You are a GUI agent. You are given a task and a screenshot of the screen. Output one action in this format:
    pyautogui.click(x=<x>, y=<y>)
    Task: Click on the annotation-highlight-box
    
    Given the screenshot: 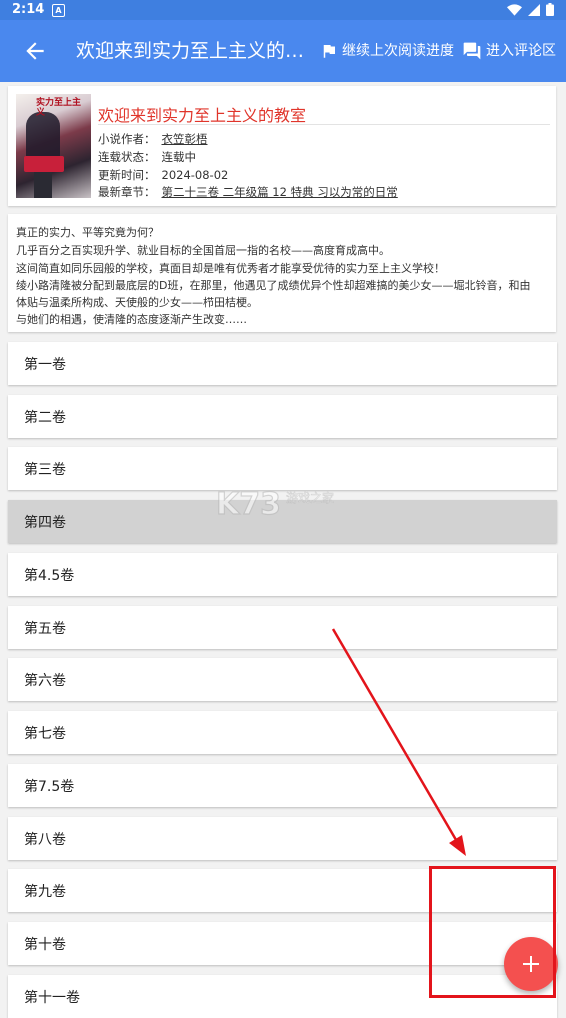 What is the action you would take?
    pyautogui.click(x=492, y=932)
    